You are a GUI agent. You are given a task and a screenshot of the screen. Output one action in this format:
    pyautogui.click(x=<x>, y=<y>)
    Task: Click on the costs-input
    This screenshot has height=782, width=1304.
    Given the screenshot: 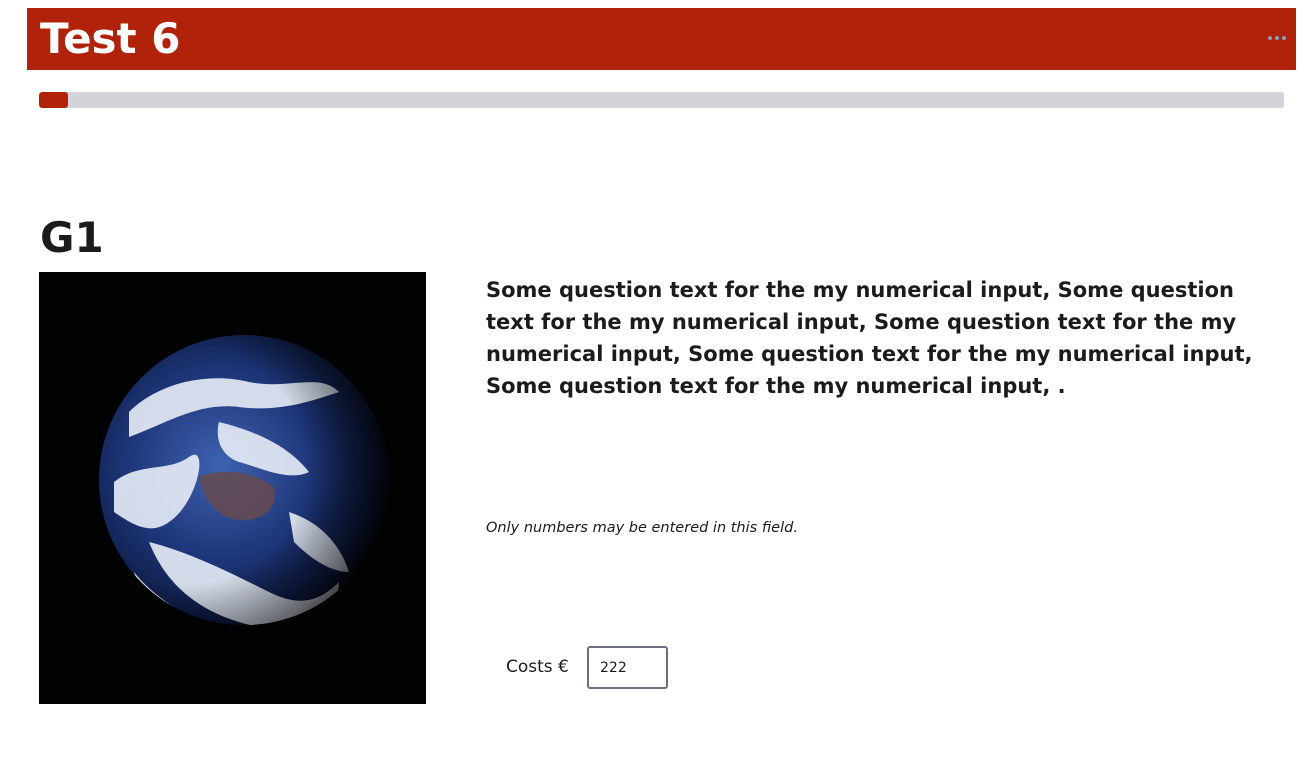 What is the action you would take?
    pyautogui.click(x=627, y=667)
    